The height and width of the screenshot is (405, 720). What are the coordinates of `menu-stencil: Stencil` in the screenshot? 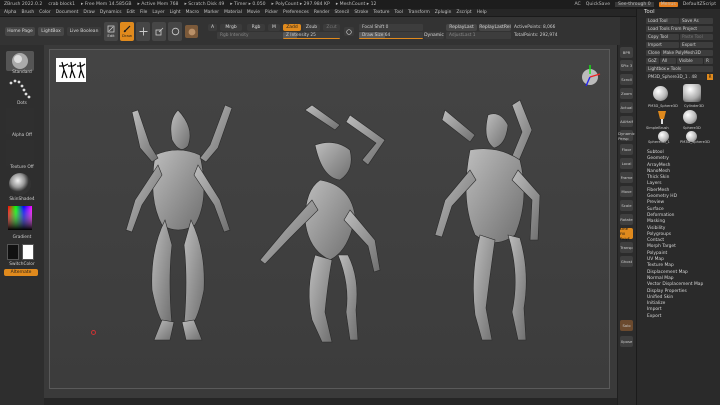 It's located at (341, 12).